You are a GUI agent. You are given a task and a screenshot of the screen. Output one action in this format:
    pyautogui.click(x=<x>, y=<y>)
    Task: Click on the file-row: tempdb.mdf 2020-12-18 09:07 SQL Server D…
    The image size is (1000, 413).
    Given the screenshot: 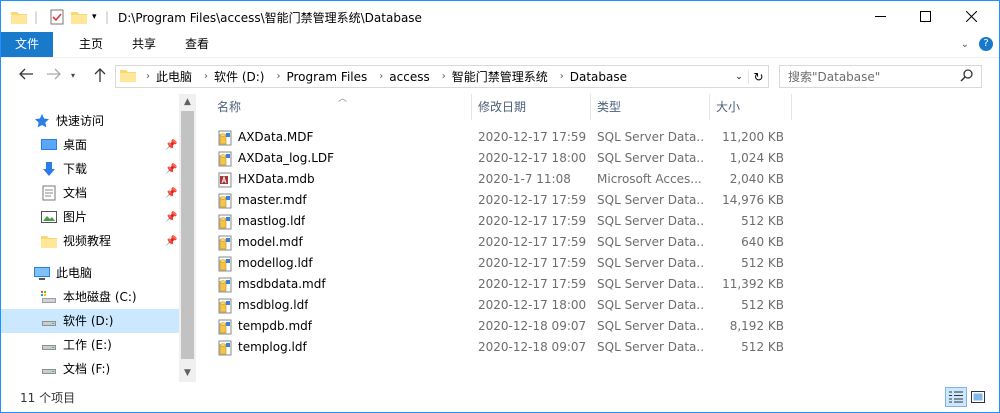 What is the action you would take?
    pyautogui.click(x=501, y=326)
    